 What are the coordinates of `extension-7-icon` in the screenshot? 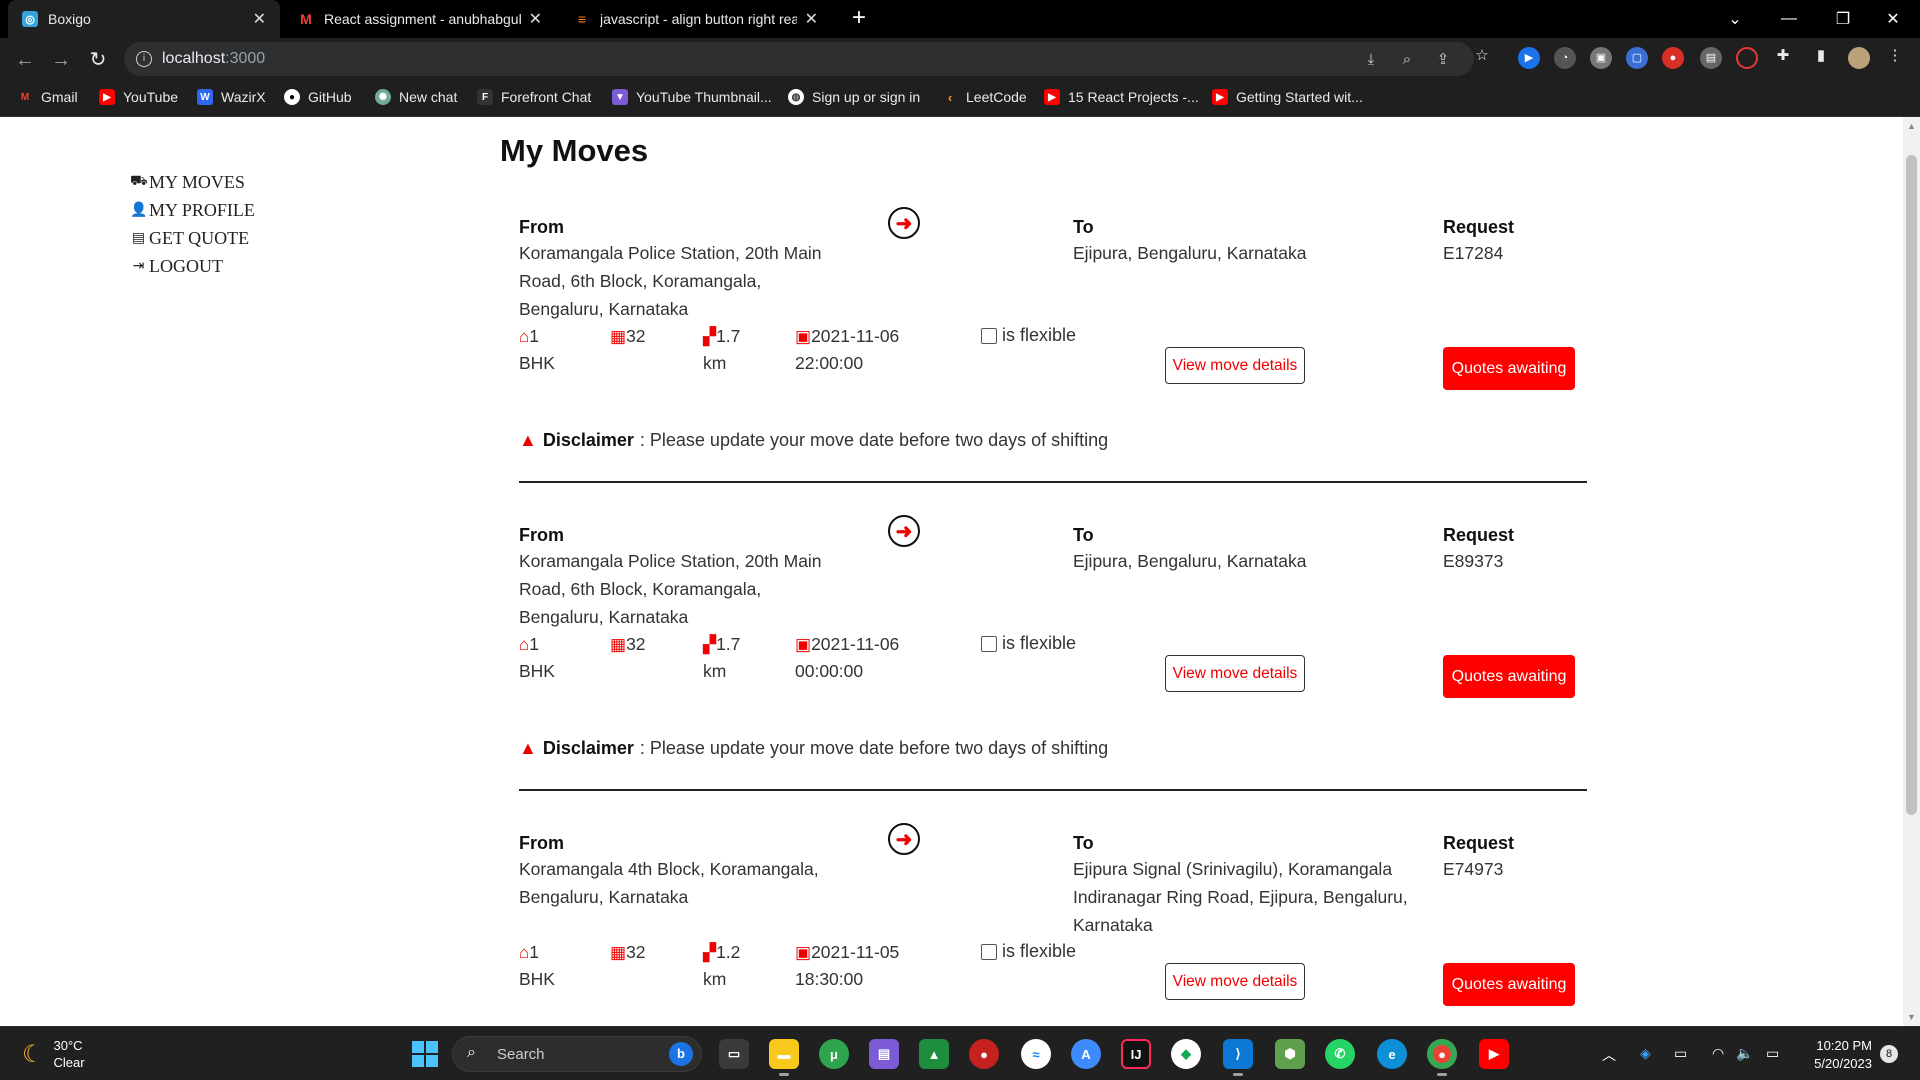 It's located at (1747, 58).